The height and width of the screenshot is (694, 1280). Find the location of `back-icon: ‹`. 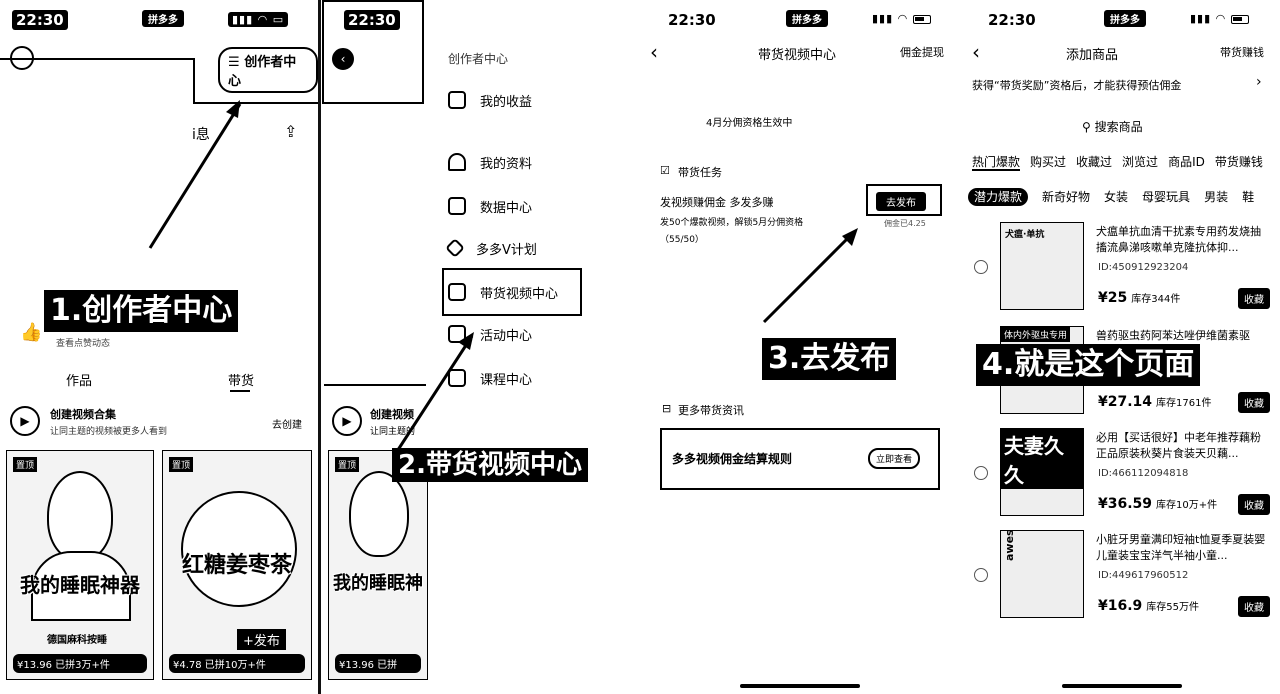

back-icon: ‹ is located at coordinates (976, 52).